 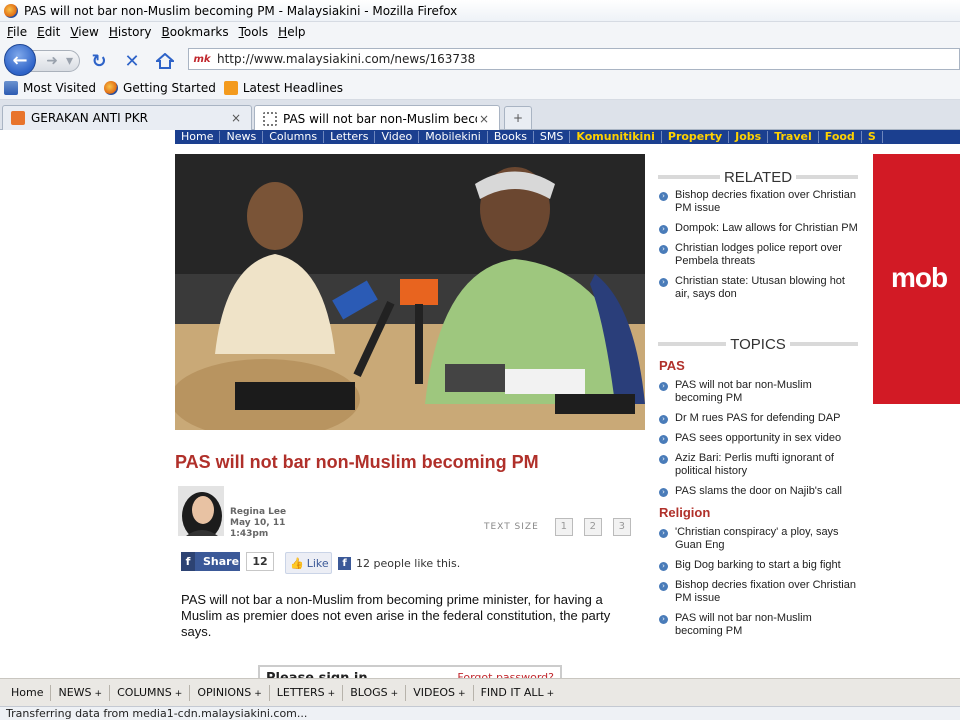 What do you see at coordinates (84, 32) in the screenshot?
I see `menu-view: View` at bounding box center [84, 32].